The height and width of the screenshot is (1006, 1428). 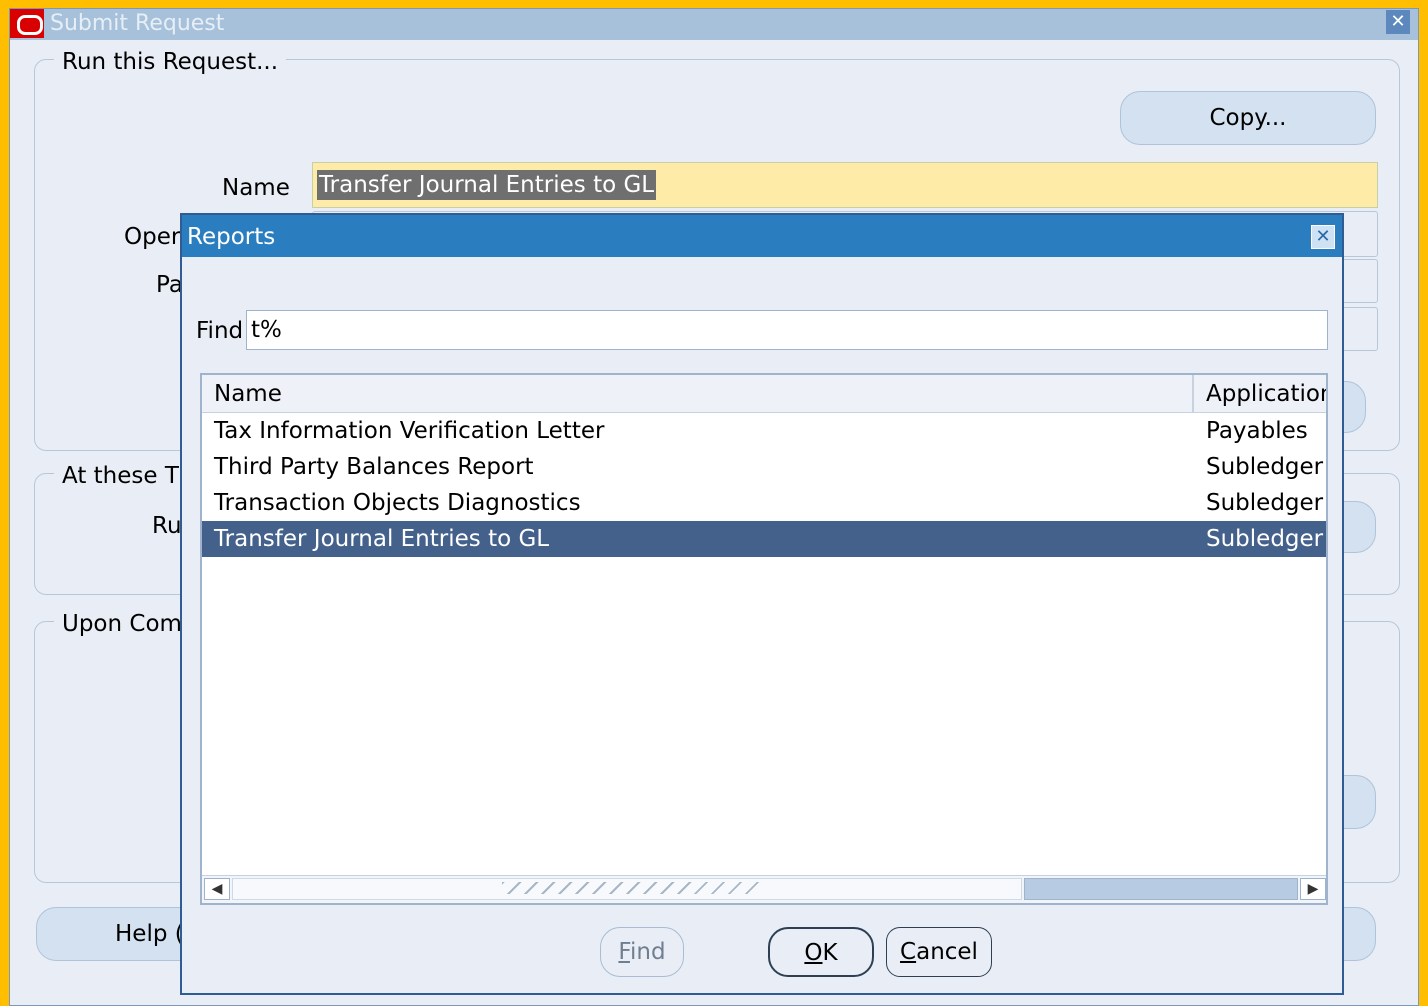 What do you see at coordinates (947, 952) in the screenshot?
I see `cancel-button-label: ancel` at bounding box center [947, 952].